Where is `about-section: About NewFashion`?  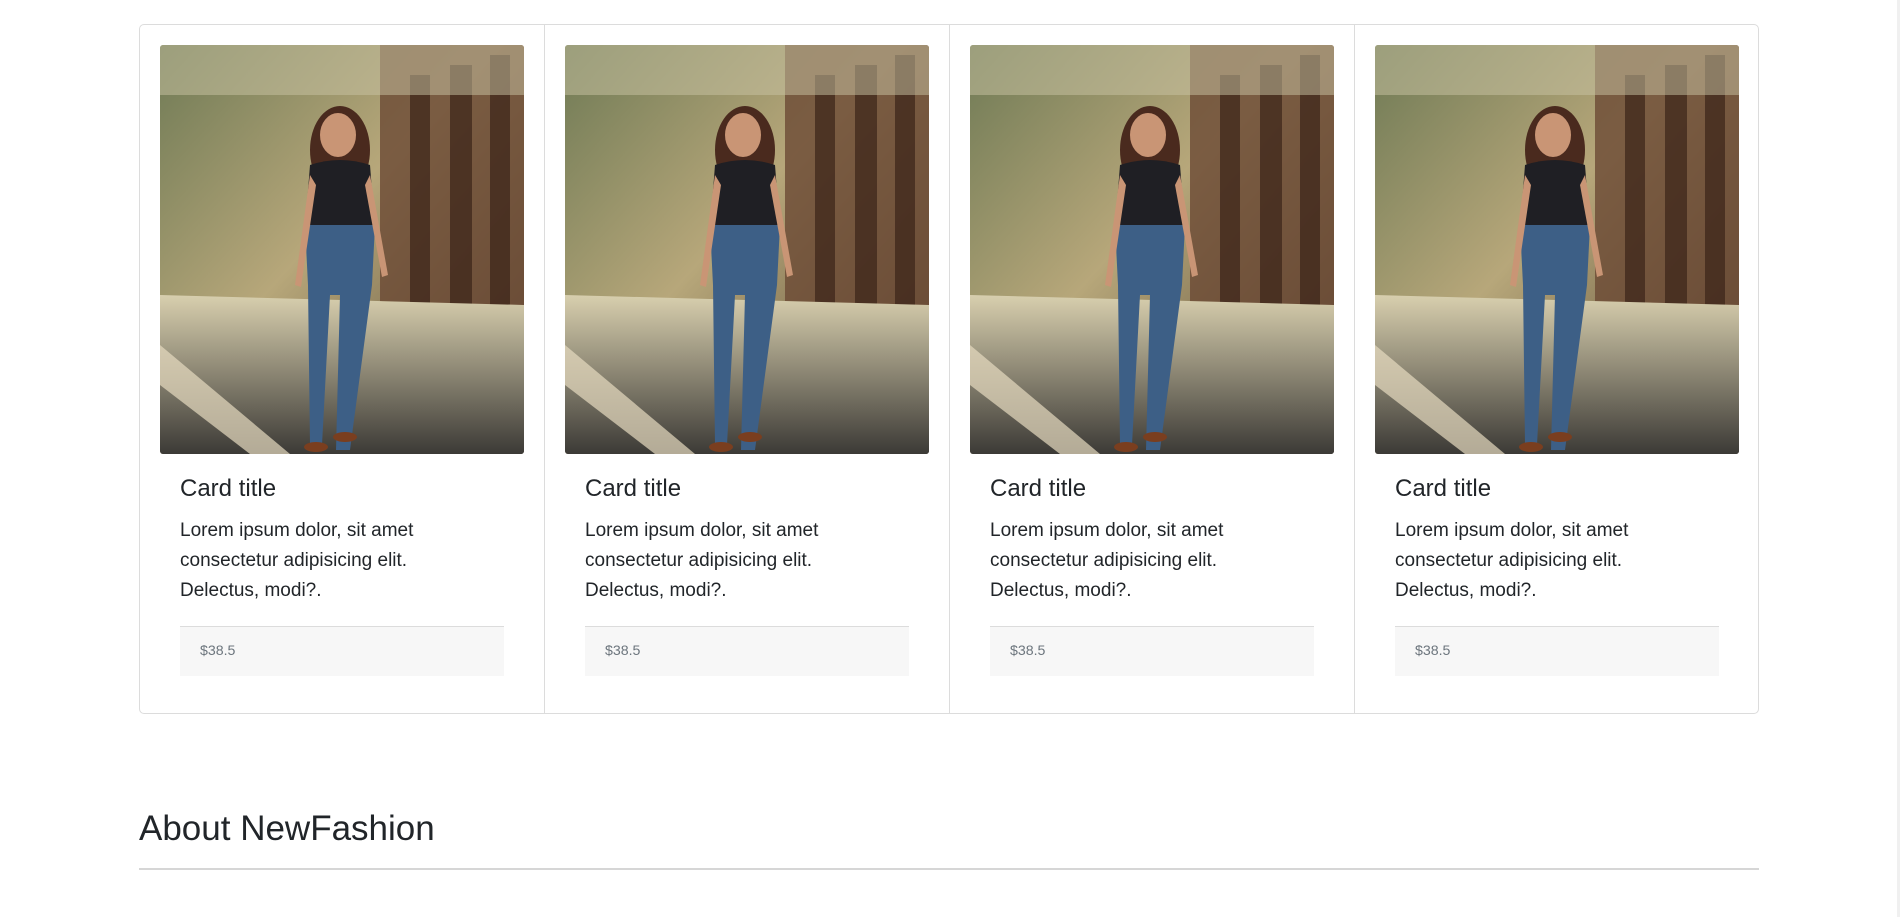
about-section: About NewFashion is located at coordinates (949, 835).